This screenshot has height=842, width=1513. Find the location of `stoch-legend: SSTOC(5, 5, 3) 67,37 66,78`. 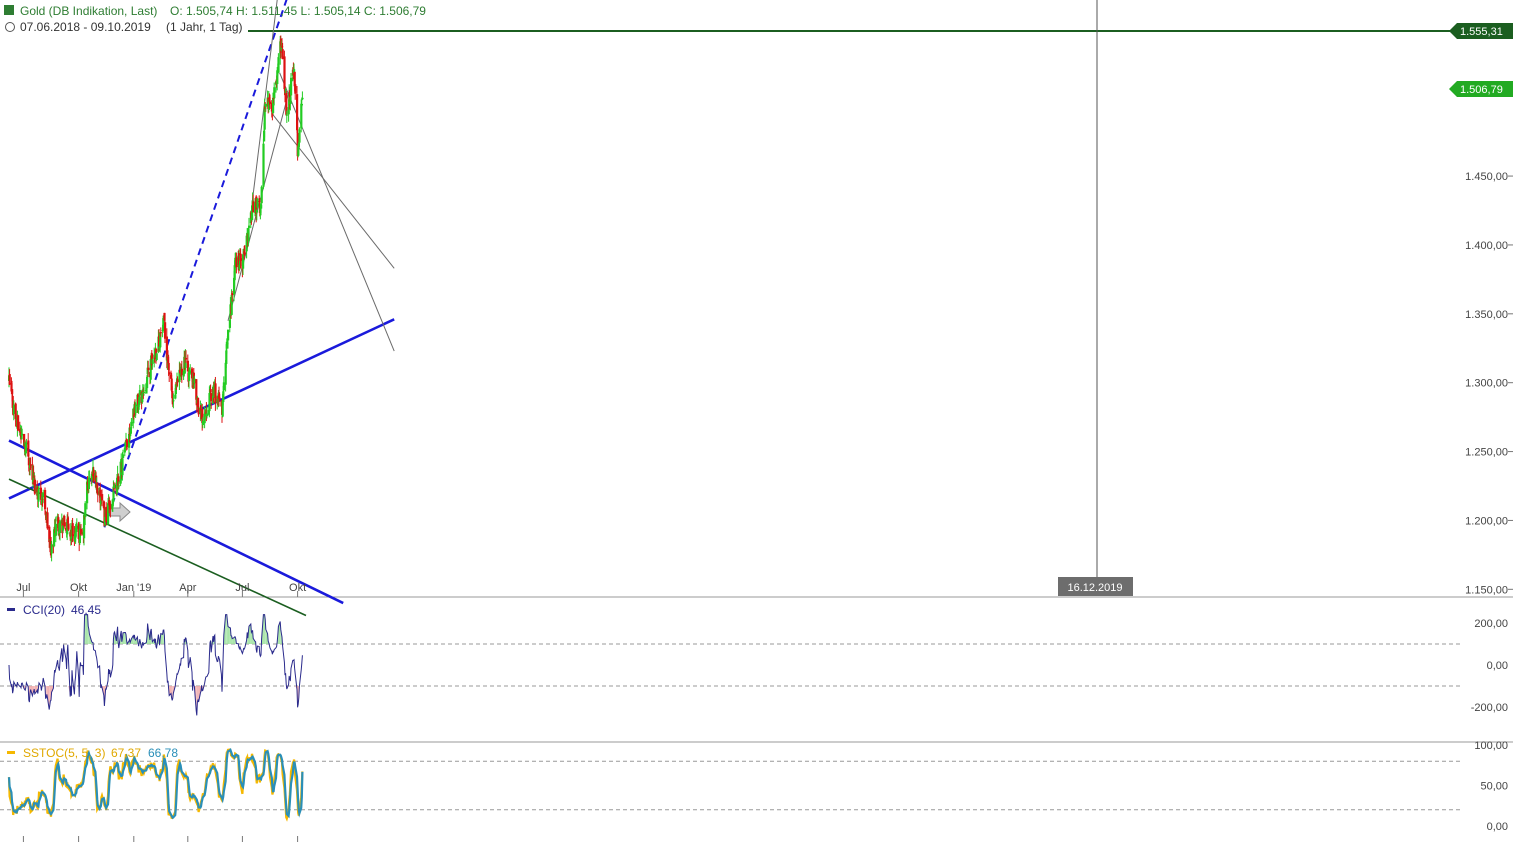

stoch-legend: SSTOC(5, 5, 3) 67,37 66,78 is located at coordinates (92, 753).